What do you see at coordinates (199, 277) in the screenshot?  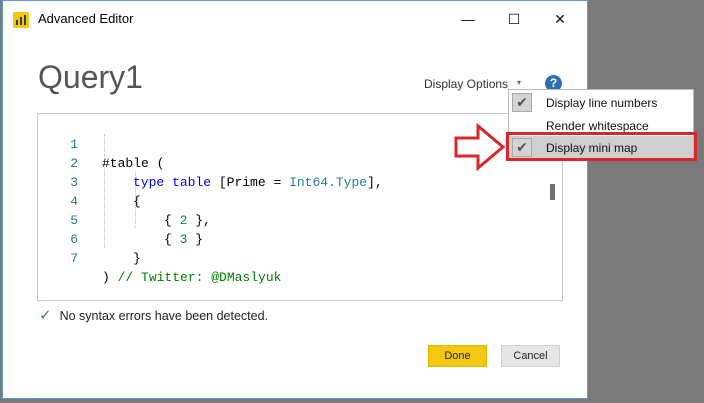 I see `comment-token: // Twitter: @DMaslyuk` at bounding box center [199, 277].